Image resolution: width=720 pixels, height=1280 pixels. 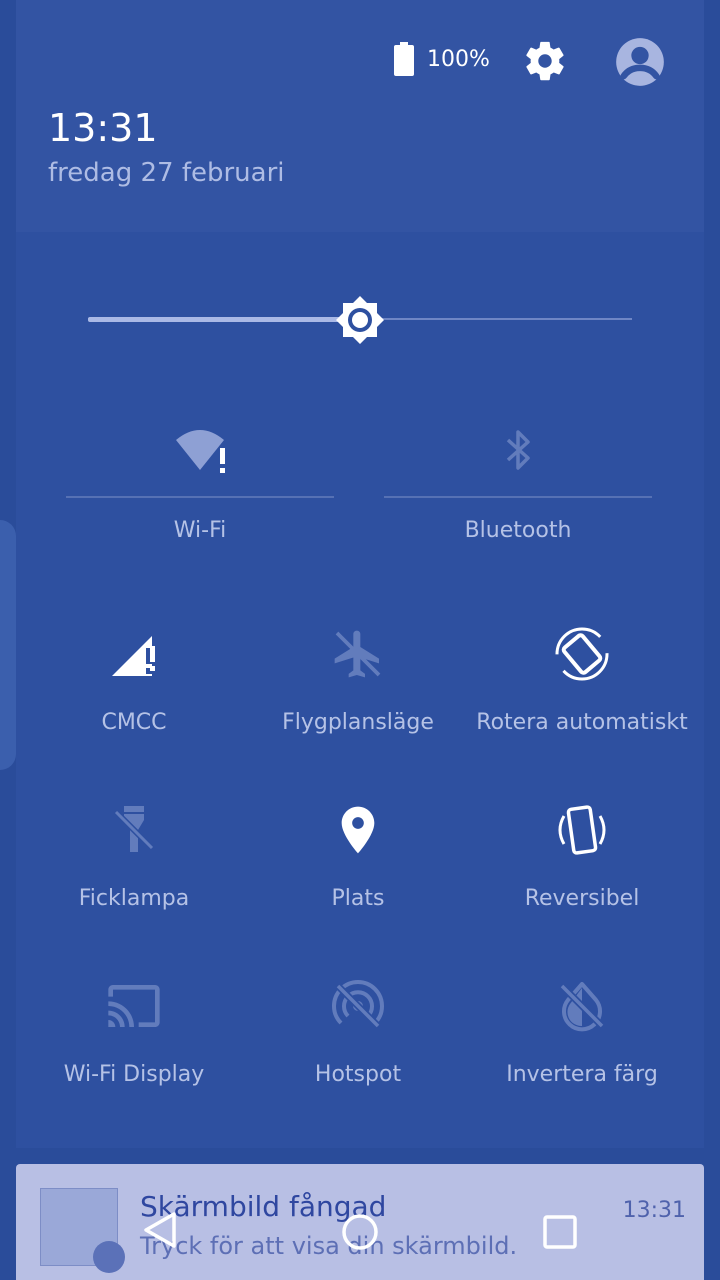 I want to click on clock-time: 13:31, so click(x=103, y=128).